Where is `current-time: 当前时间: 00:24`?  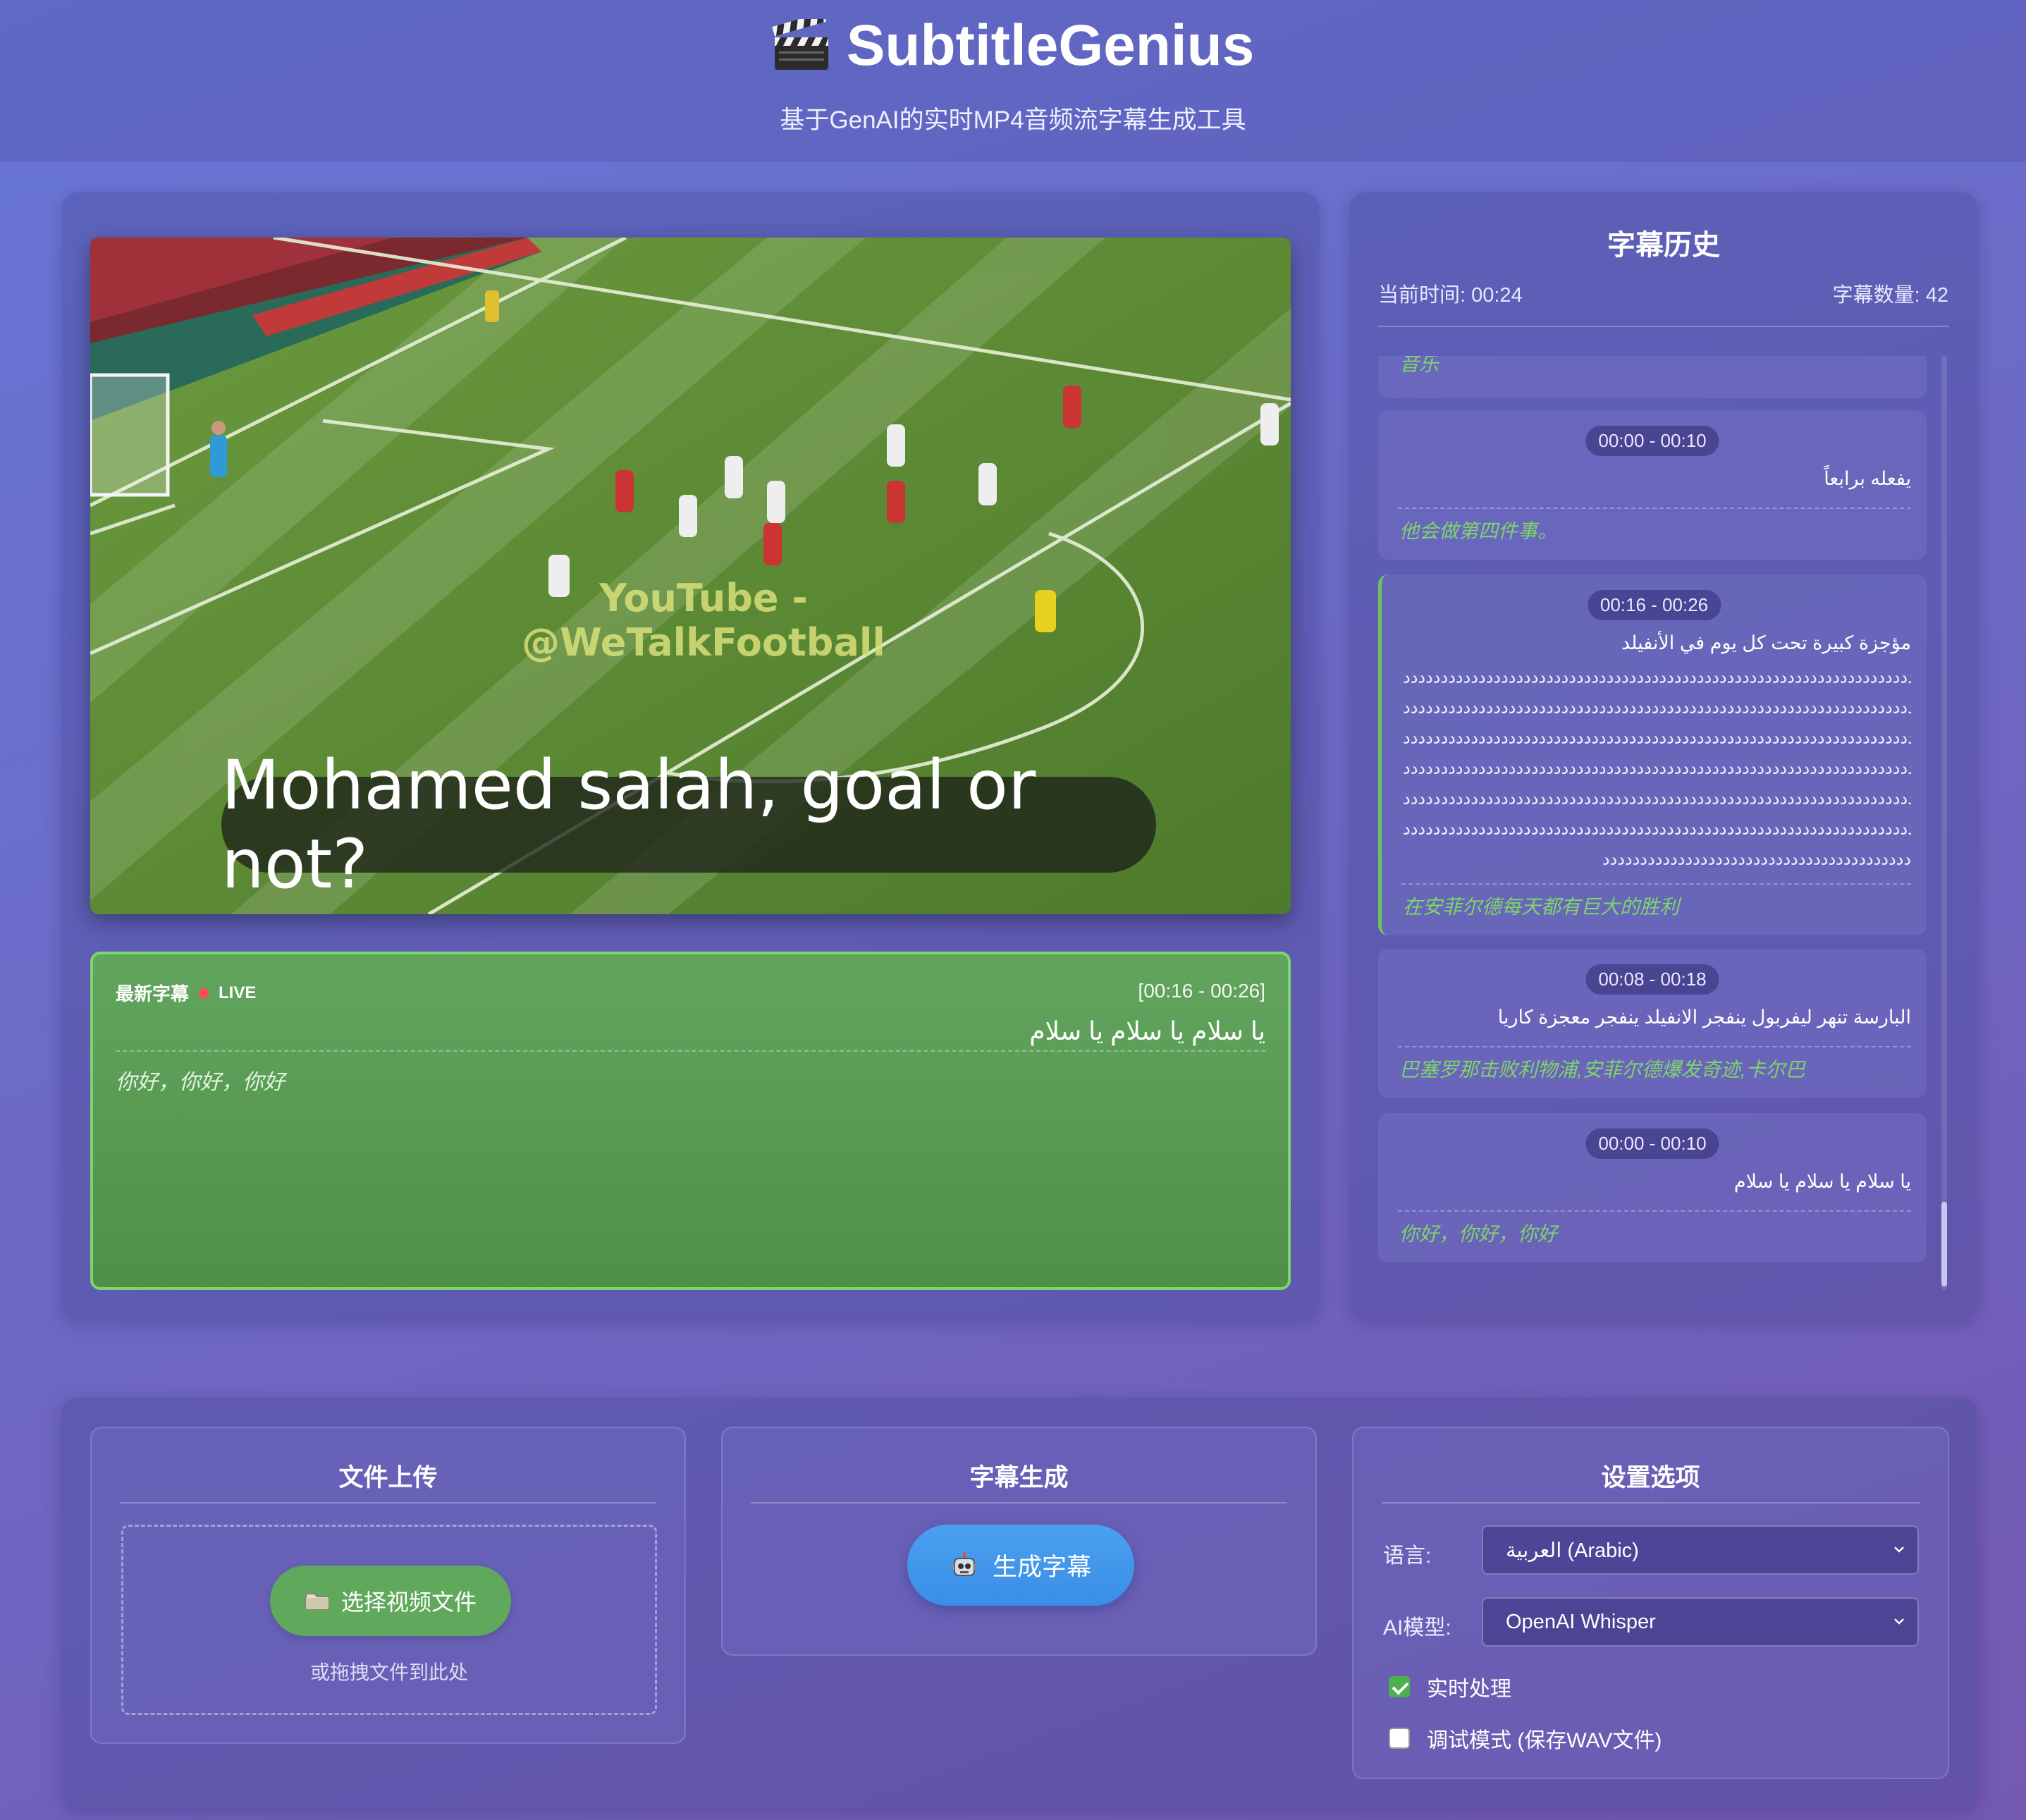
current-time: 当前时间: 00:24 is located at coordinates (1450, 295).